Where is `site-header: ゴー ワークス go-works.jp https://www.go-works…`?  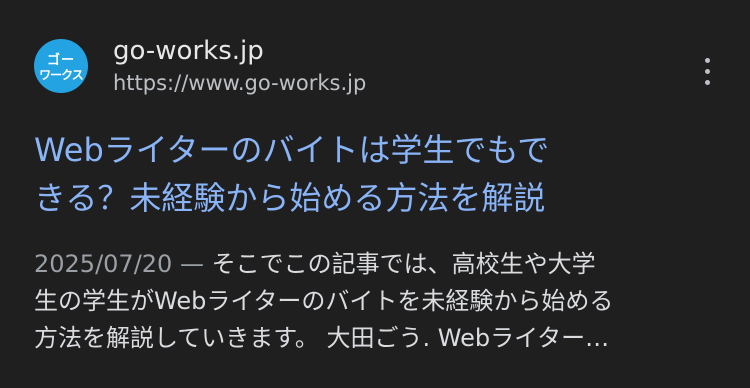 site-header: ゴー ワークス go-works.jp https://www.go-works… is located at coordinates (379, 66).